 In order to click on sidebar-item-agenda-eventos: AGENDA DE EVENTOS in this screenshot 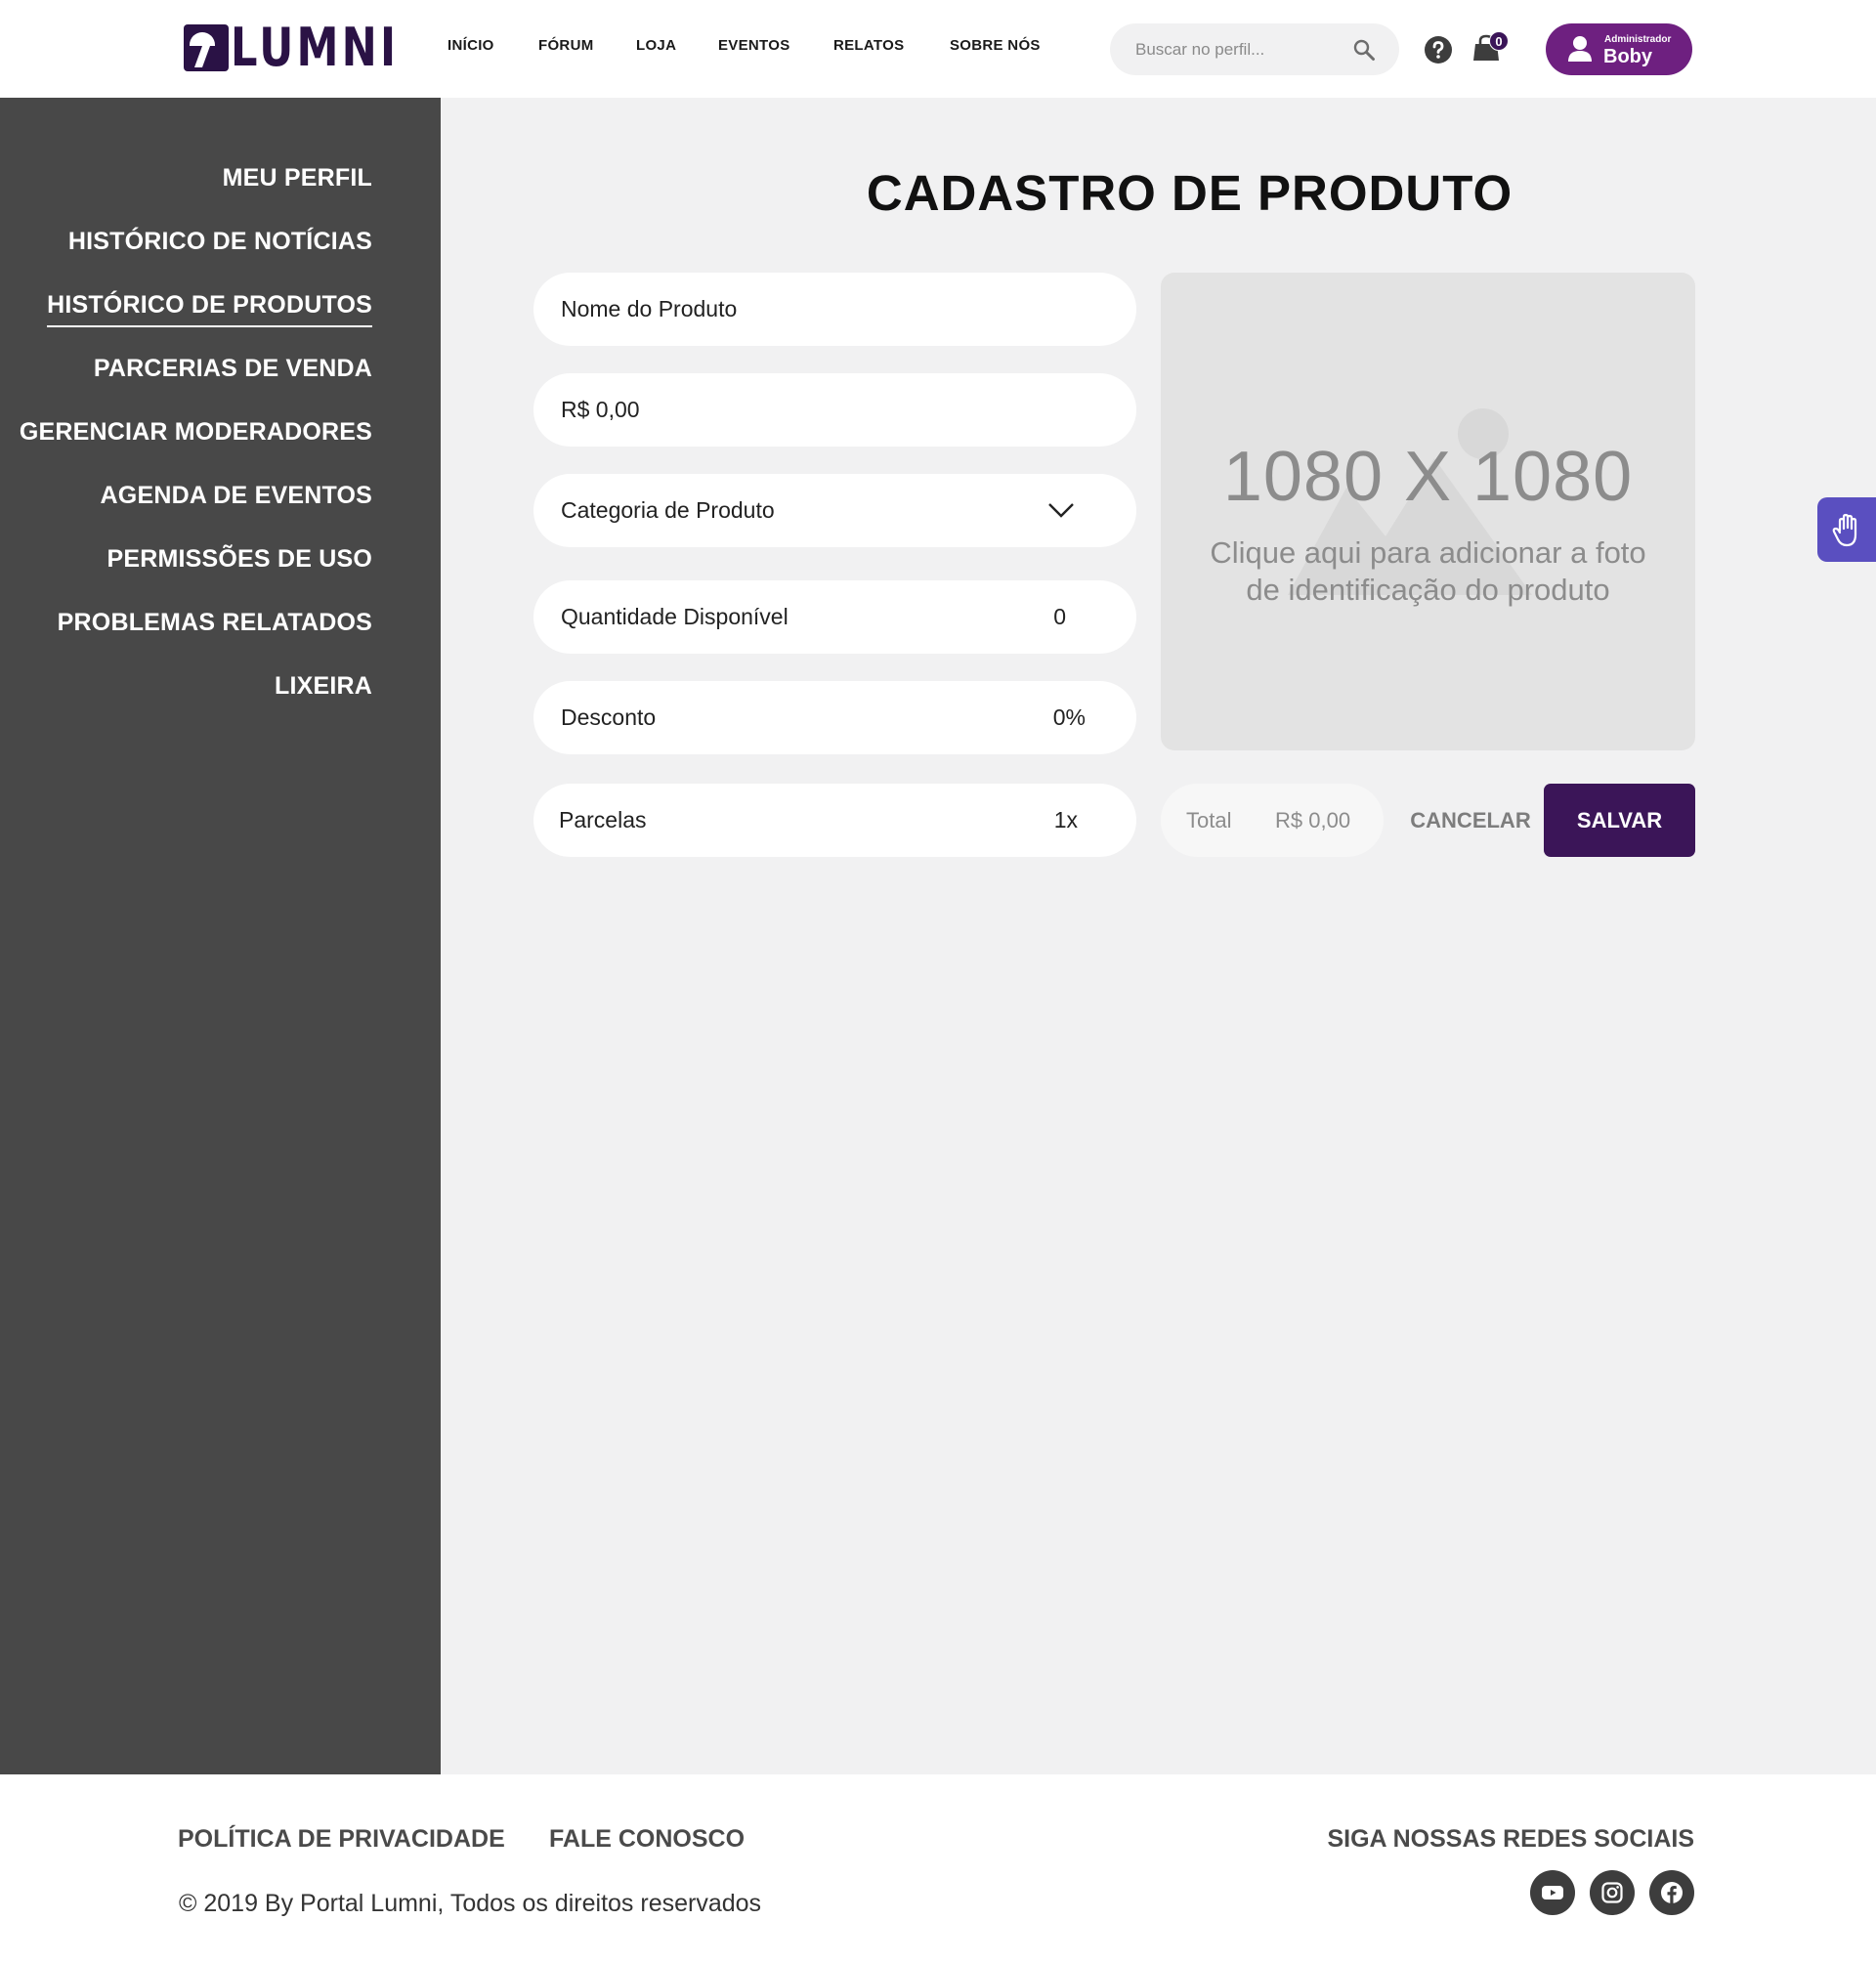, I will do `click(236, 496)`.